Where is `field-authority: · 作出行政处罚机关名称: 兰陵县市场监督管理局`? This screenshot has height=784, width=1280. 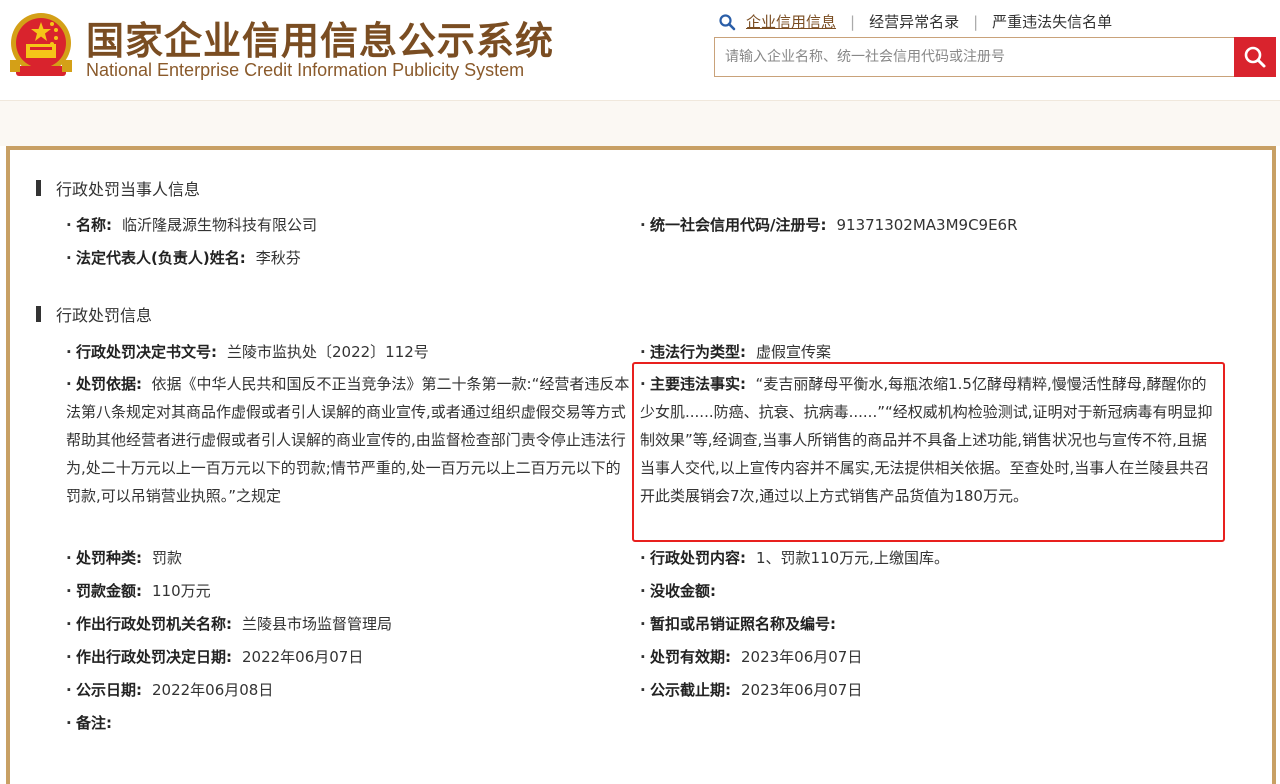
field-authority: · 作出行政处罚机关名称: 兰陵县市场监督管理局 is located at coordinates (229, 624).